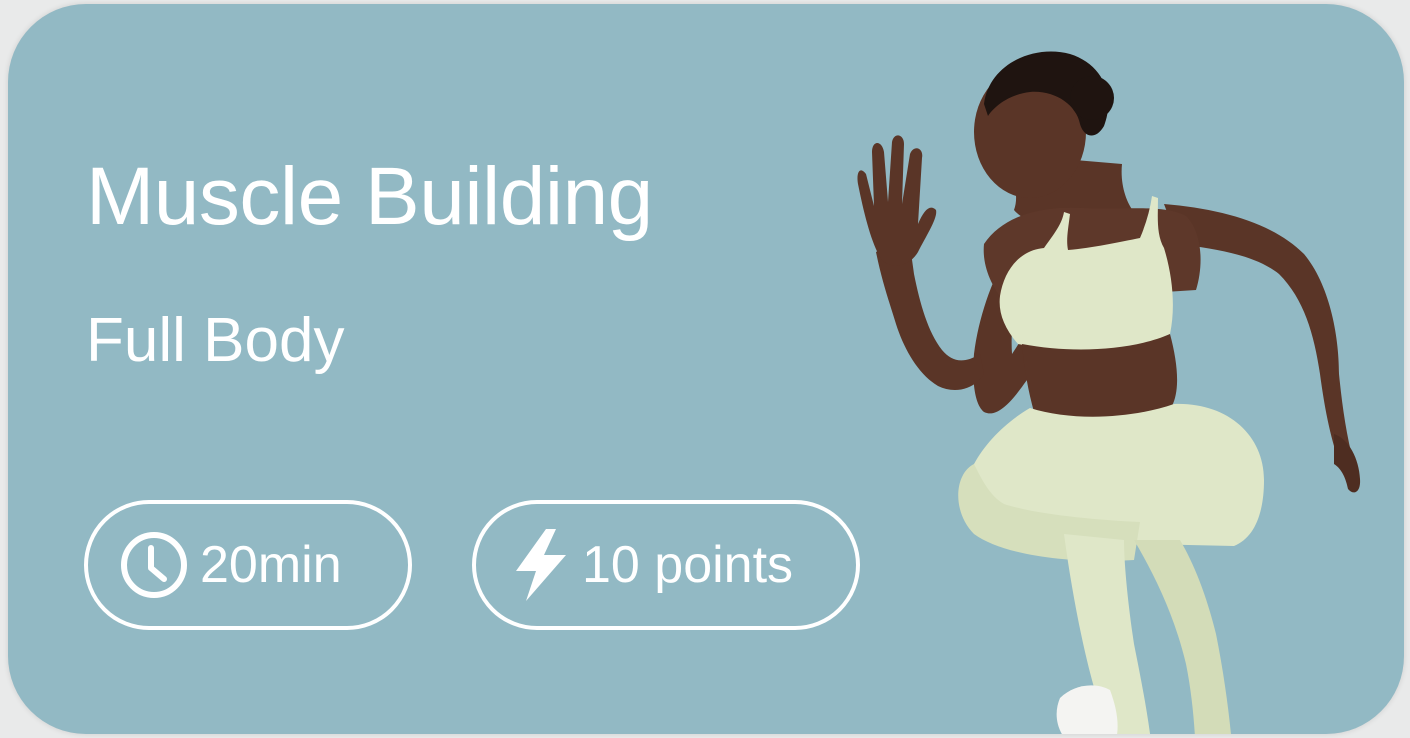 This screenshot has height=738, width=1410. I want to click on workout-subtitle: Full Body, so click(215, 340).